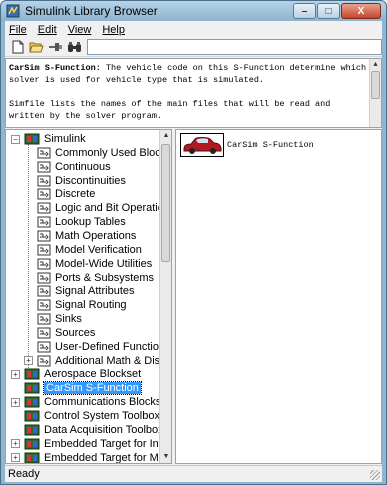 The width and height of the screenshot is (387, 485). I want to click on tree-item-sublibrary: Sinks, so click(53, 319).